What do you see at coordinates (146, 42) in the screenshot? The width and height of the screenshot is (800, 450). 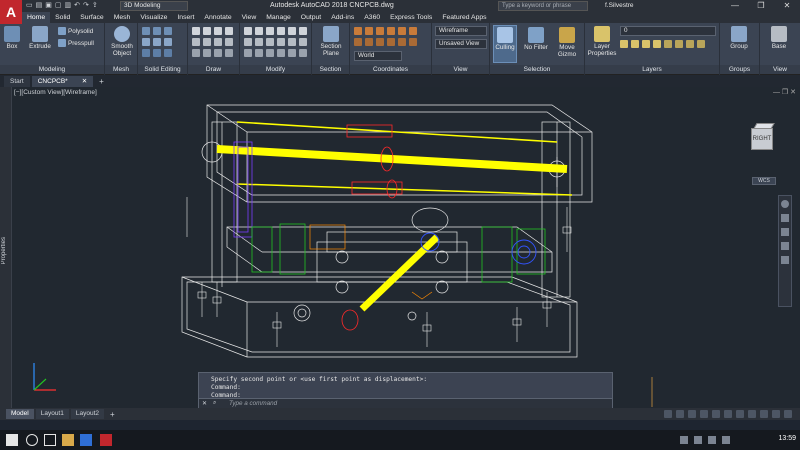 I see `slice-icon` at bounding box center [146, 42].